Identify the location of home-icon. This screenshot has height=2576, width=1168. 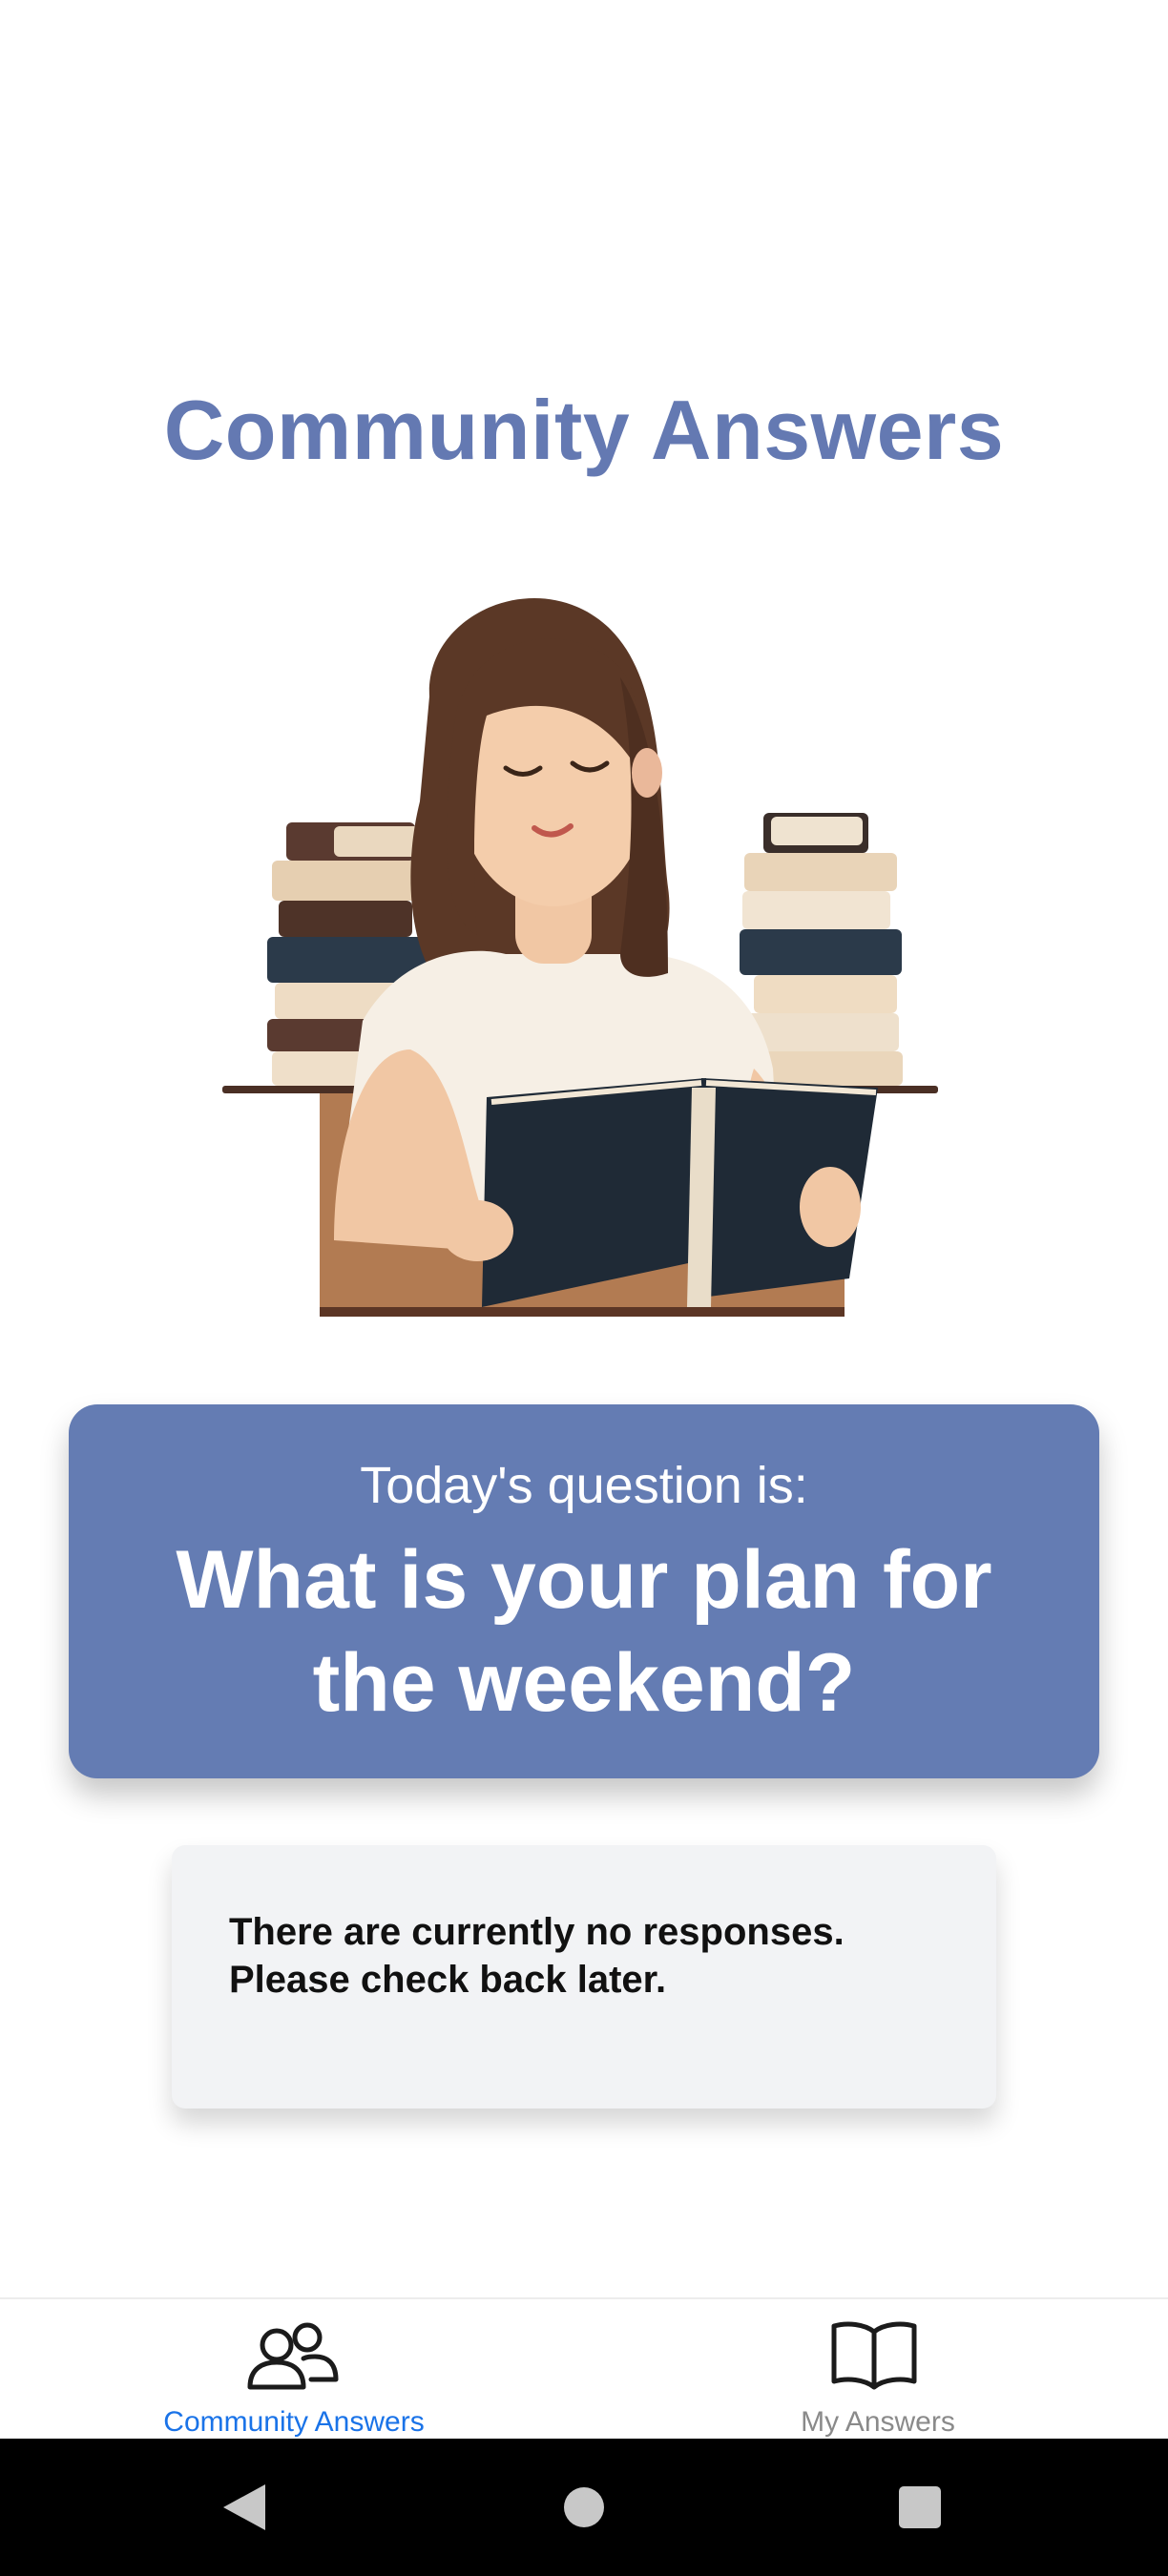
(584, 2507).